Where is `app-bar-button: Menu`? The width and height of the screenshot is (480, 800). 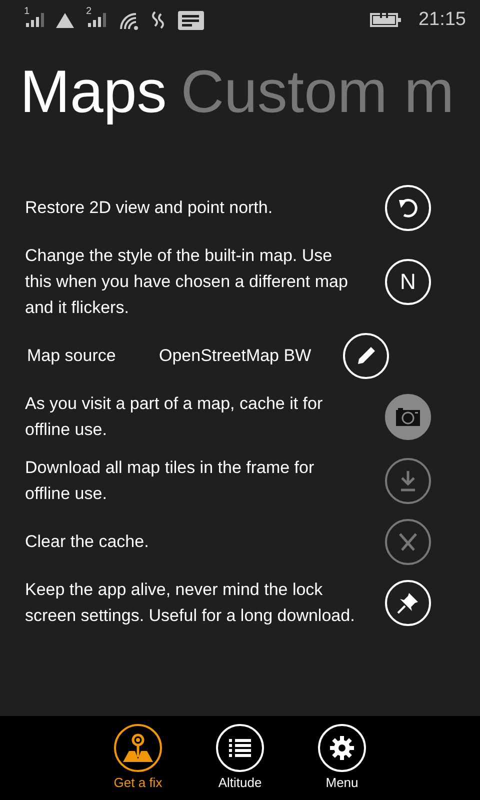
app-bar-button: Menu is located at coordinates (342, 762).